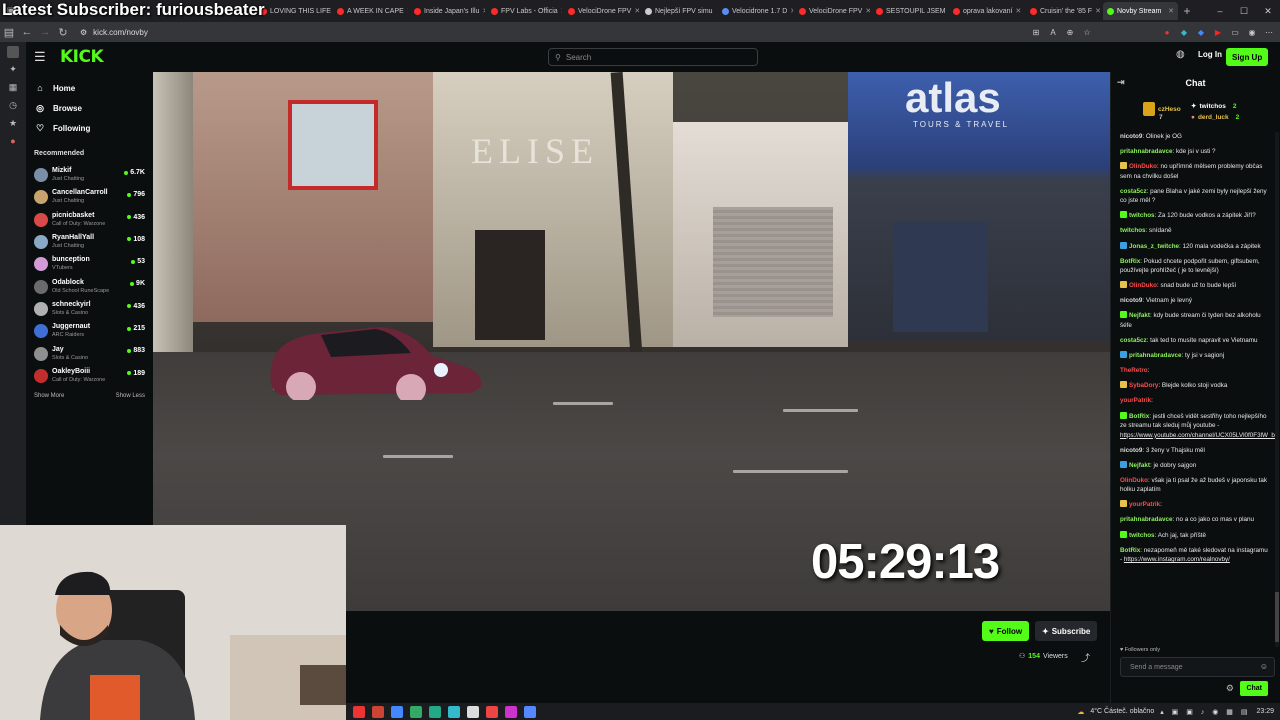  I want to click on recommended-channel: picnicbasket Call of Duty: Warzone 436, so click(89, 220).